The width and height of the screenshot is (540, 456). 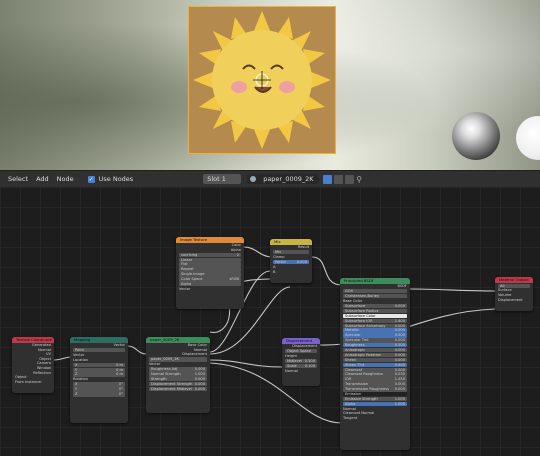 I want to click on node-mix: Mix Result Mix Clamp Factor 0.000 A B, so click(x=291, y=261).